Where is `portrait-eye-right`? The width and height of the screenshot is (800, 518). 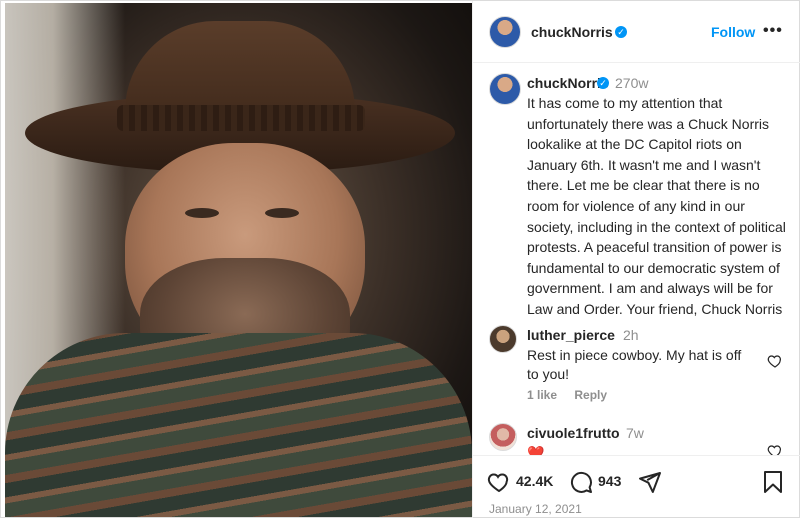
portrait-eye-right is located at coordinates (282, 213).